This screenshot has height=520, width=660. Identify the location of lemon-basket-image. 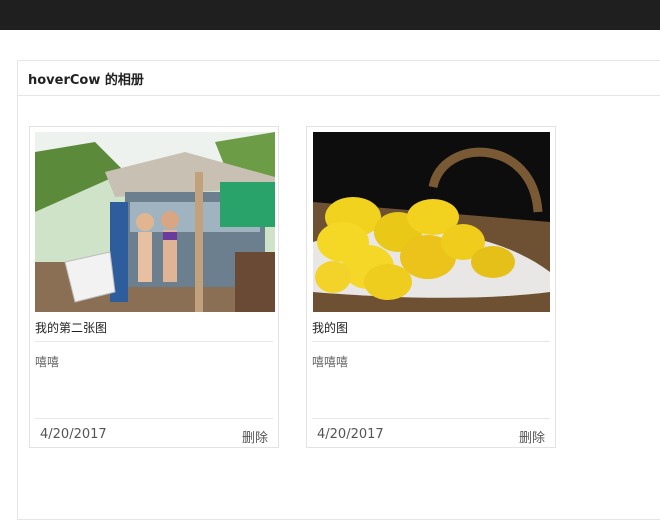
(431, 222).